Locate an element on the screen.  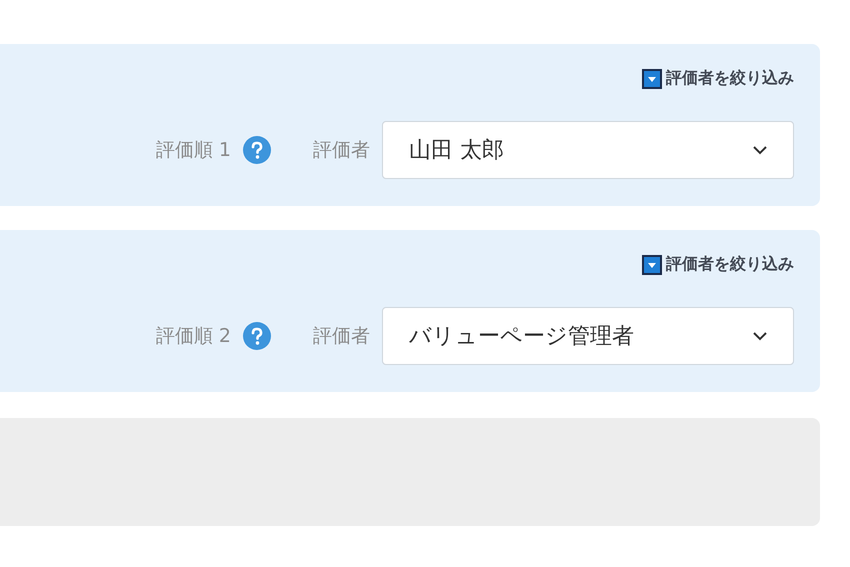
order-label: 評価順 2 is located at coordinates (193, 336).